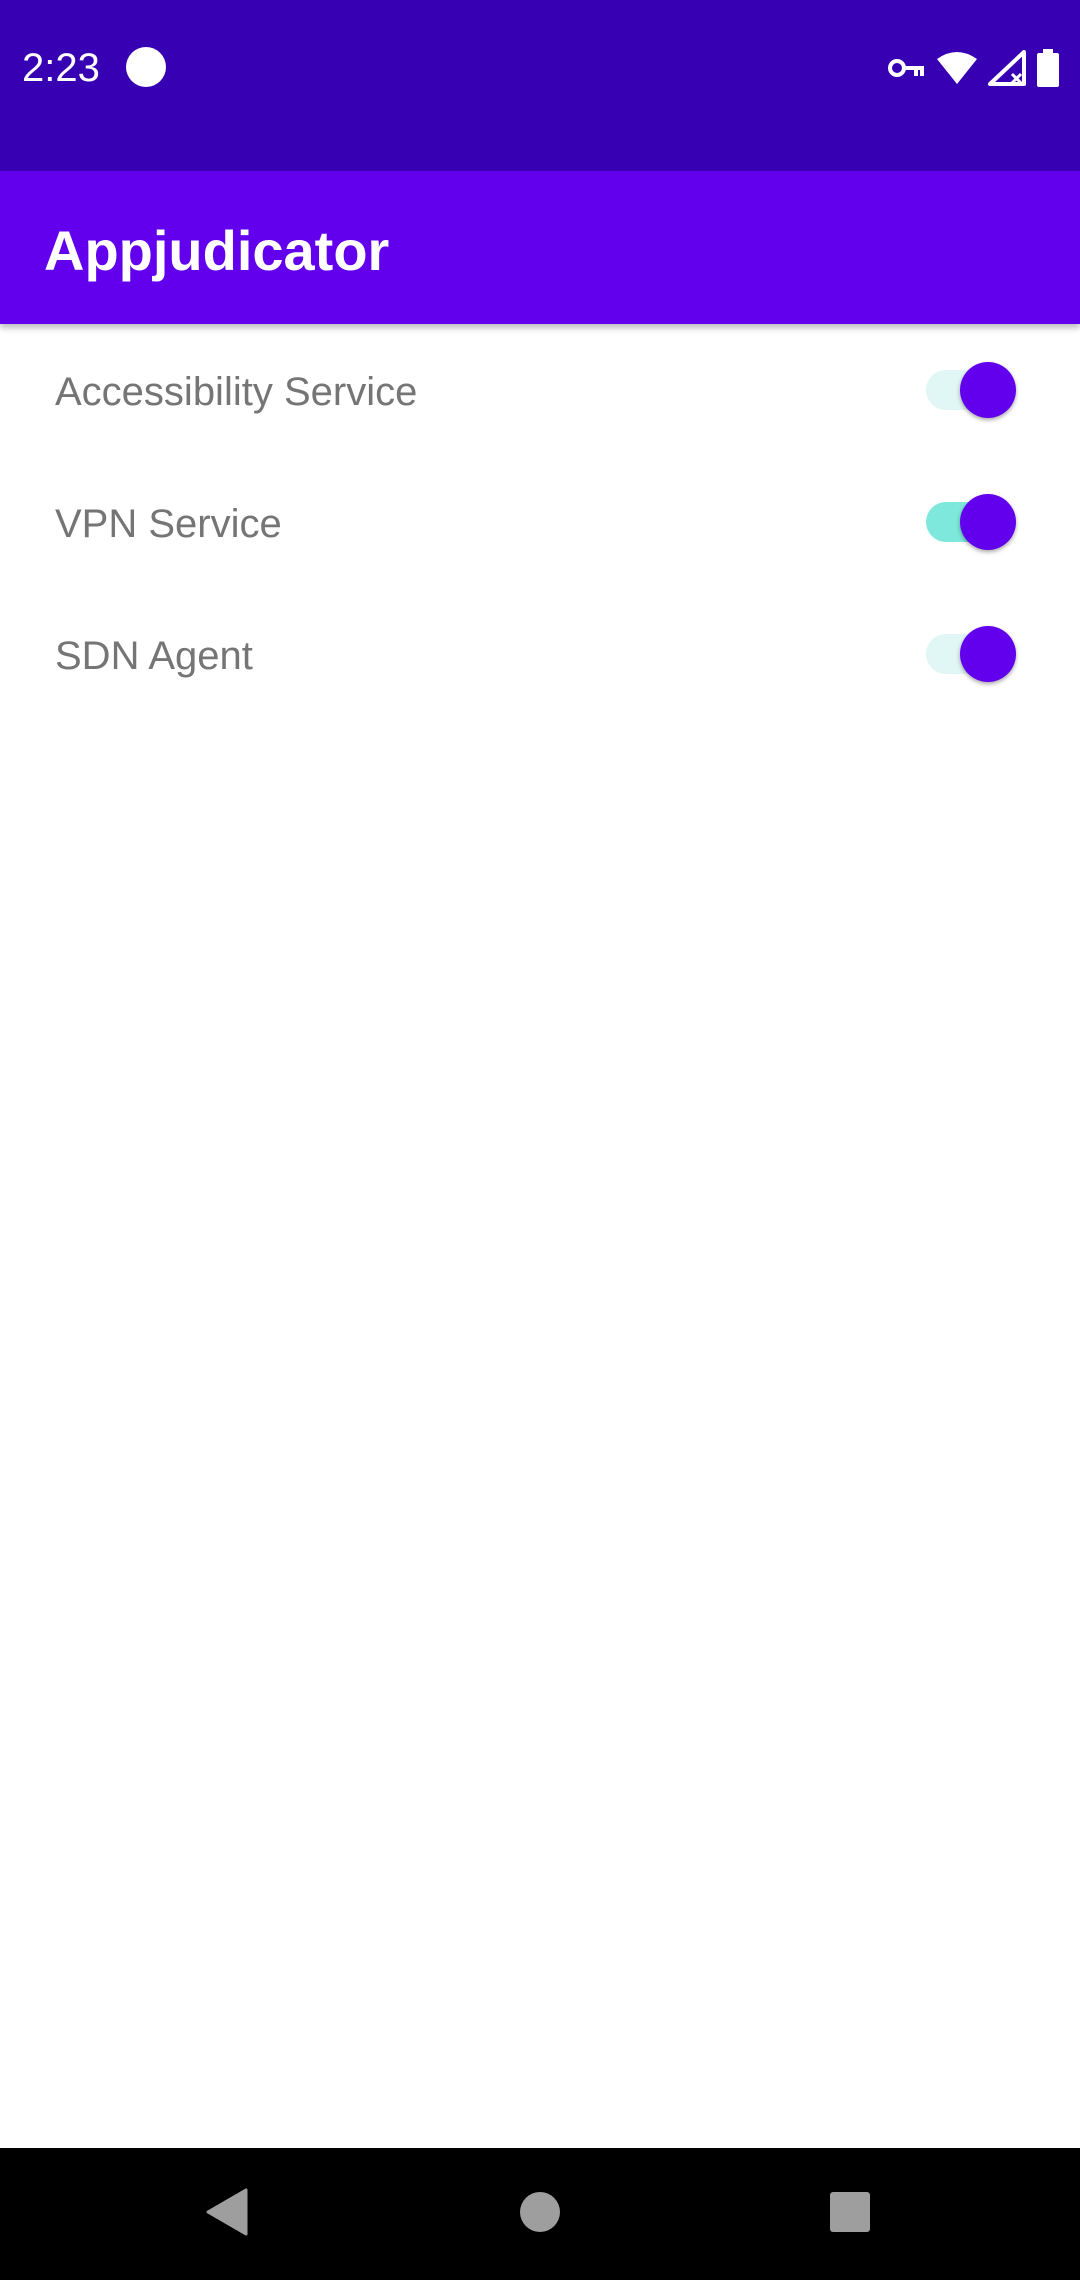 The height and width of the screenshot is (2280, 1080). I want to click on home-icon, so click(540, 2214).